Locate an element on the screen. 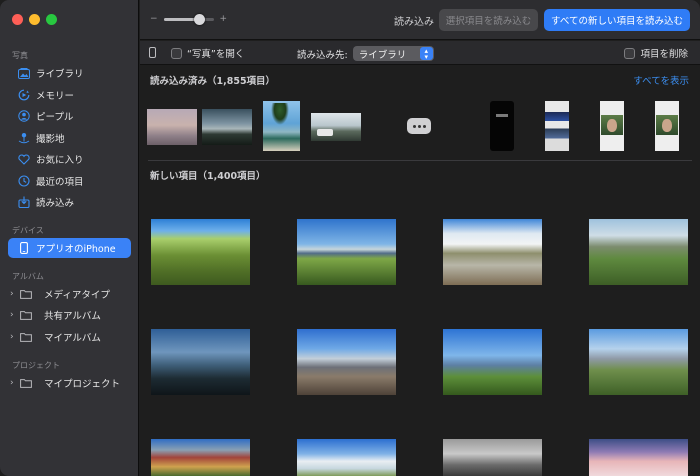 The height and width of the screenshot is (476, 700). import-options-bar: “写真”を開く 読み込み先: ライブラリ ▴ ▾ 項目を削除 is located at coordinates (420, 53).